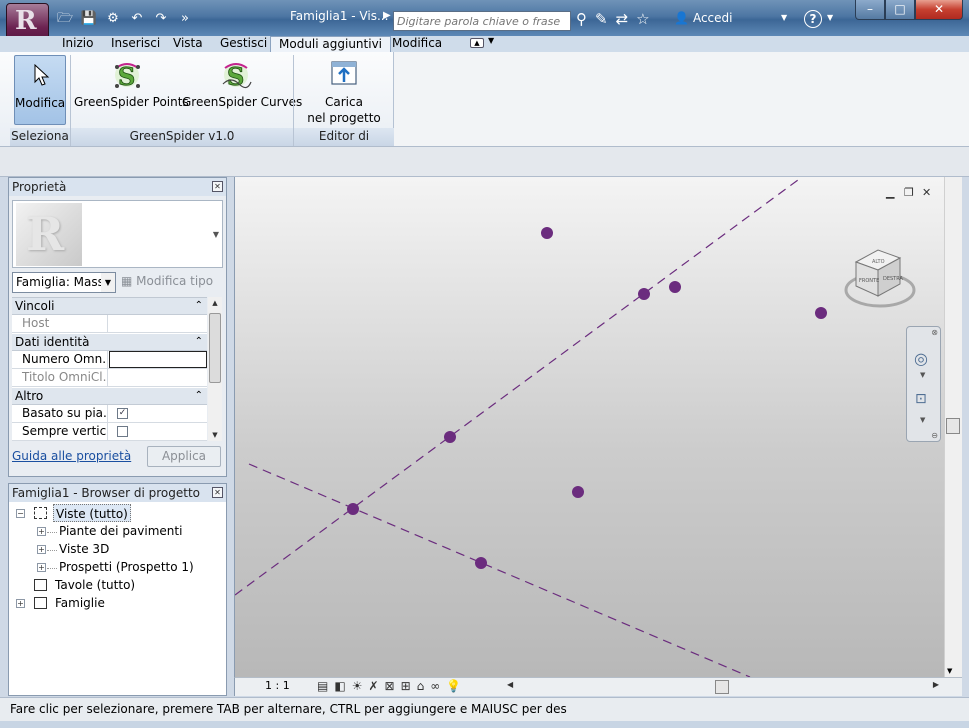 The image size is (969, 728). I want to click on modifica-button: Modifica, so click(40, 90).